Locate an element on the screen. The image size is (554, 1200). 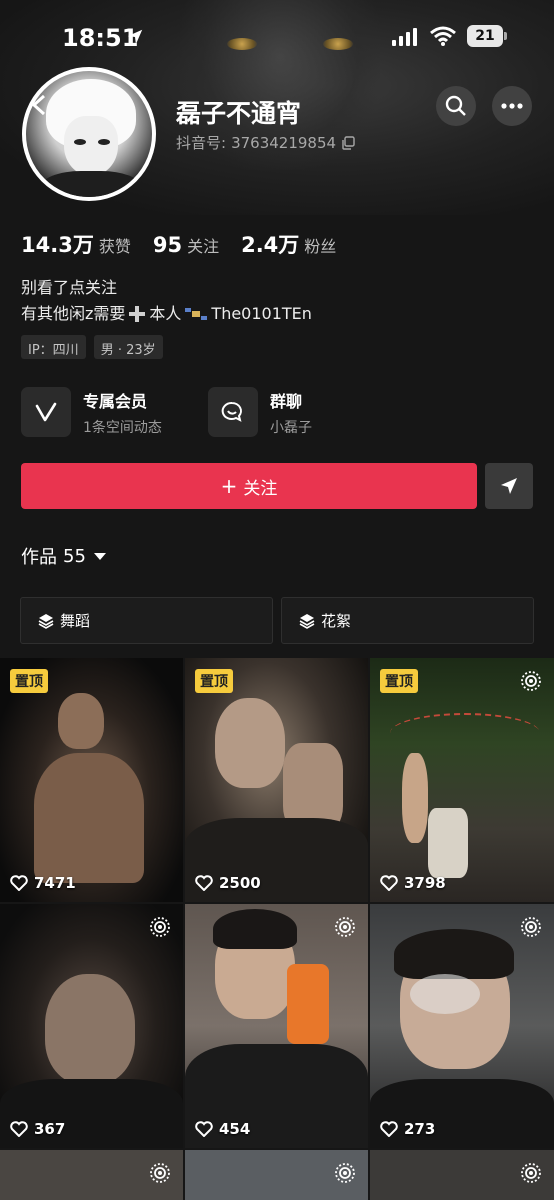
satellite-icon is located at coordinates (196, 314).